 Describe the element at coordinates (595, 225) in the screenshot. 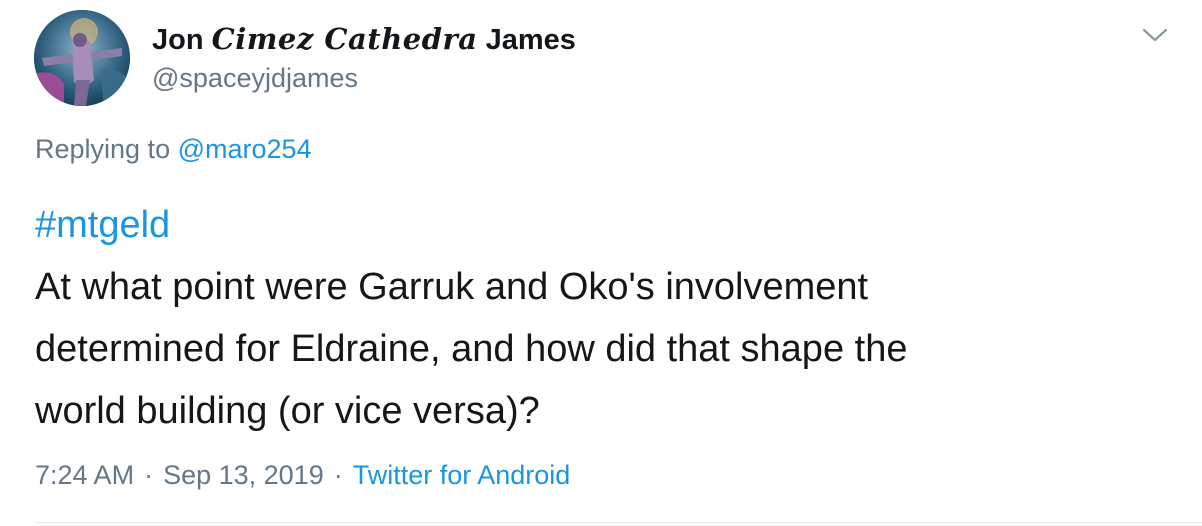

I see `hashtag-link: #mtgeld` at that location.